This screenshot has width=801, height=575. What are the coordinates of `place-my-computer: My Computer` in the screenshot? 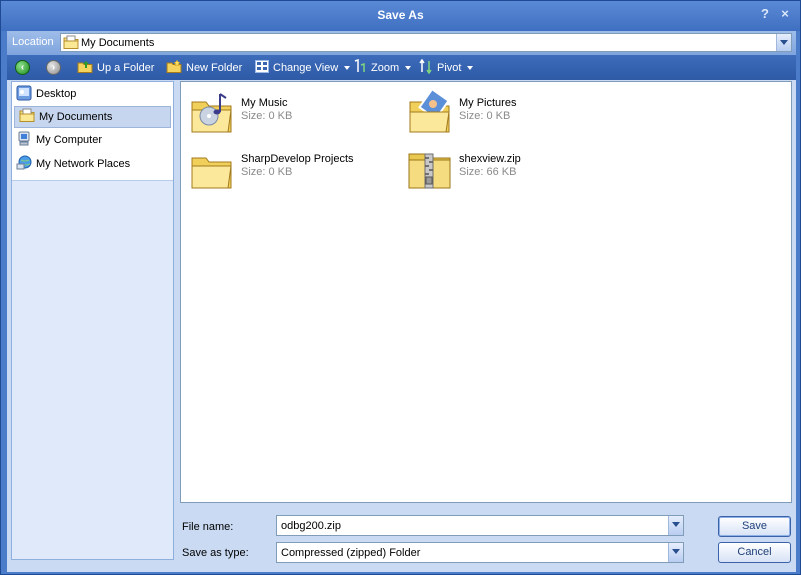 It's located at (92, 140).